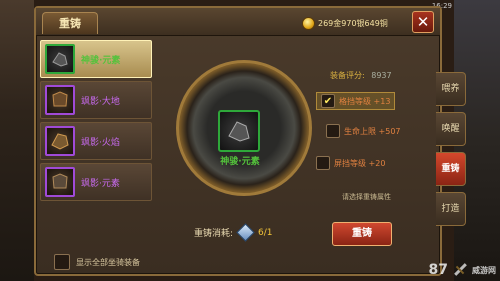 This screenshot has width=500, height=281. I want to click on gold-coin-icon, so click(308, 23).